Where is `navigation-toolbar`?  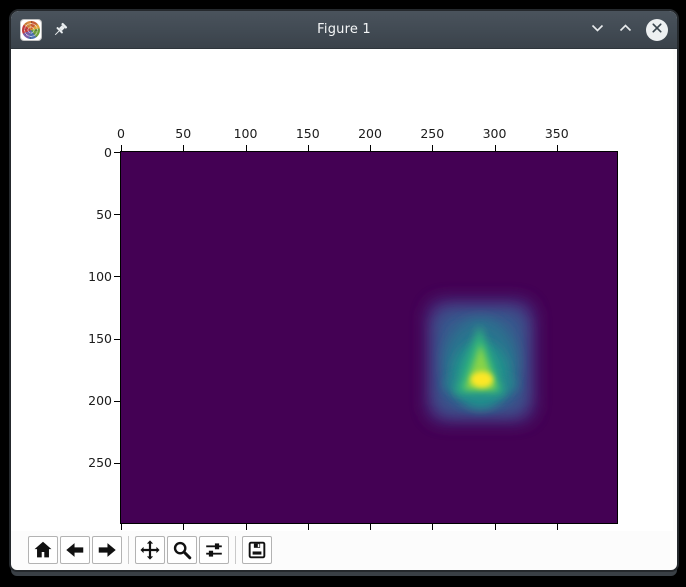 navigation-toolbar is located at coordinates (150, 550).